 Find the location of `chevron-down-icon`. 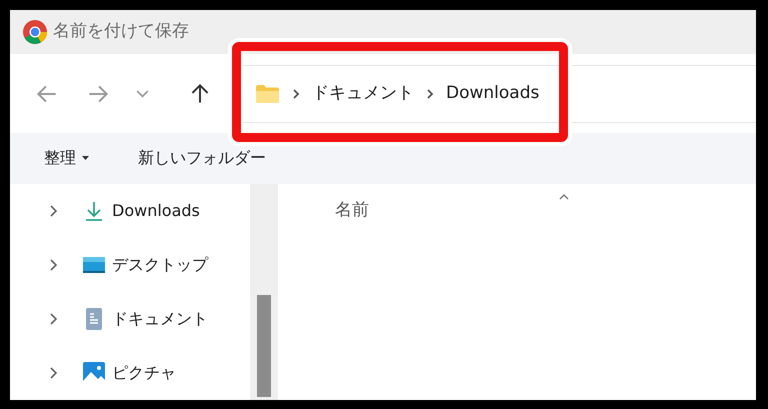

chevron-down-icon is located at coordinates (142, 94).